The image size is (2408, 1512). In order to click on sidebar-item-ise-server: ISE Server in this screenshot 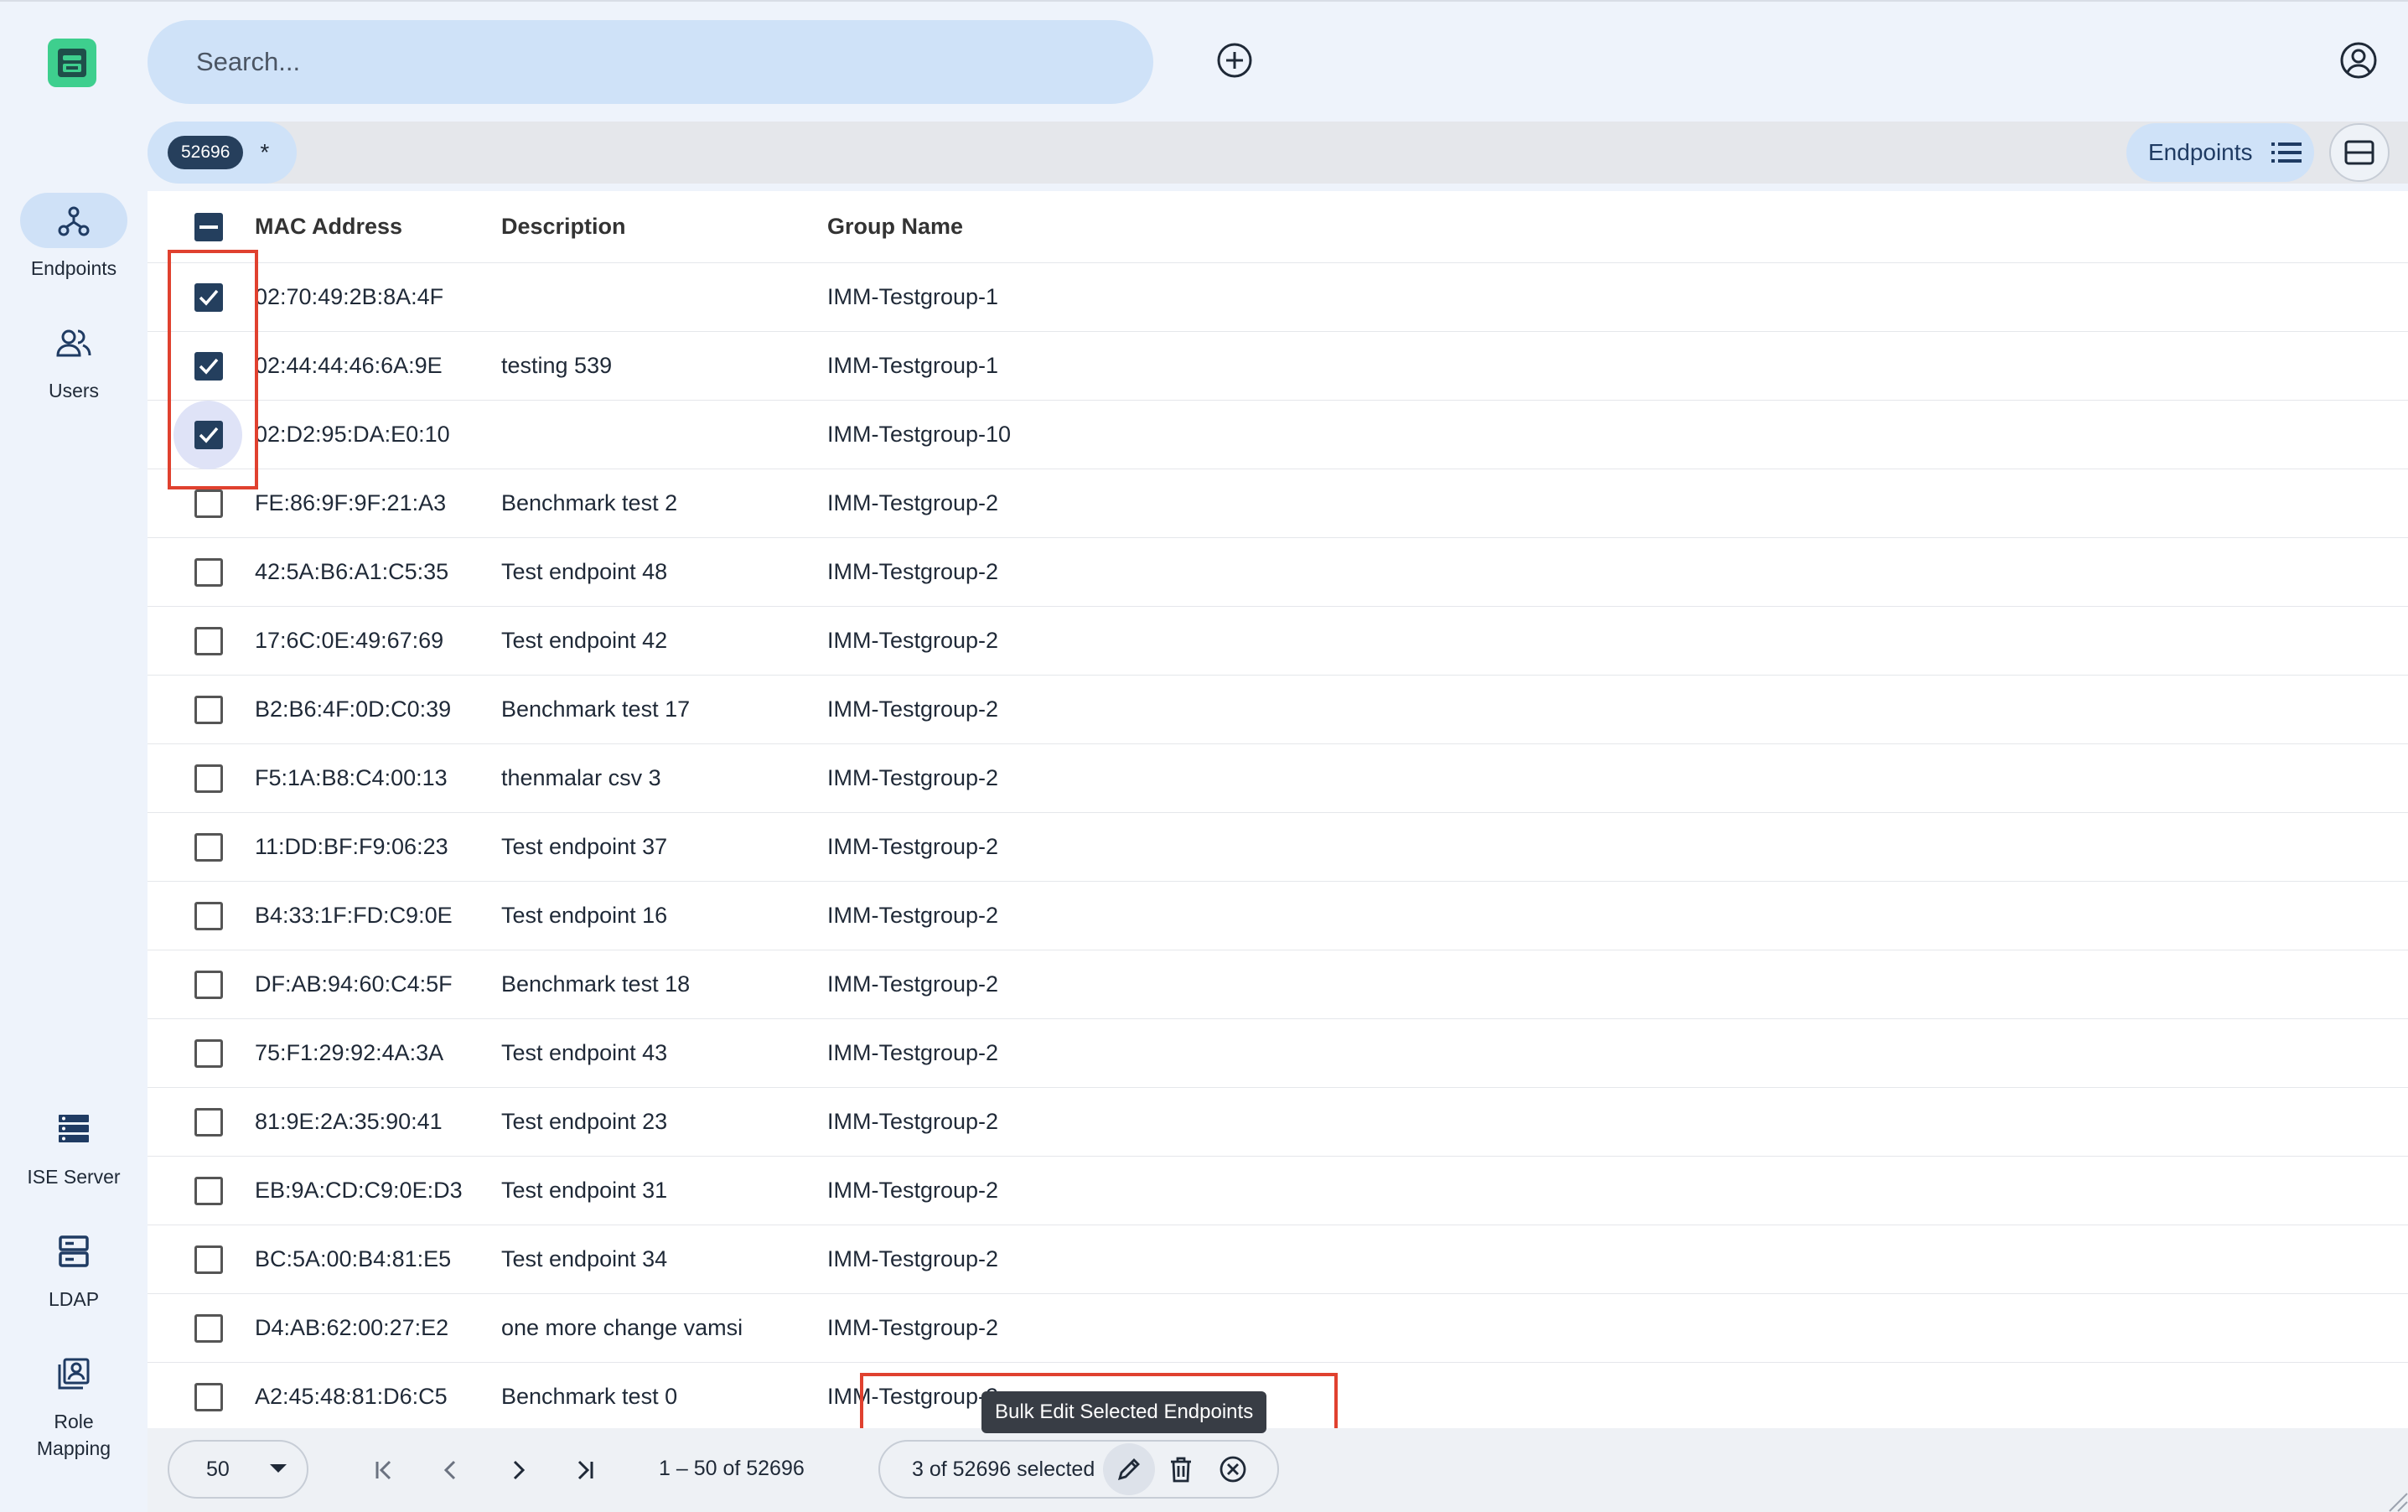, I will do `click(74, 1145)`.